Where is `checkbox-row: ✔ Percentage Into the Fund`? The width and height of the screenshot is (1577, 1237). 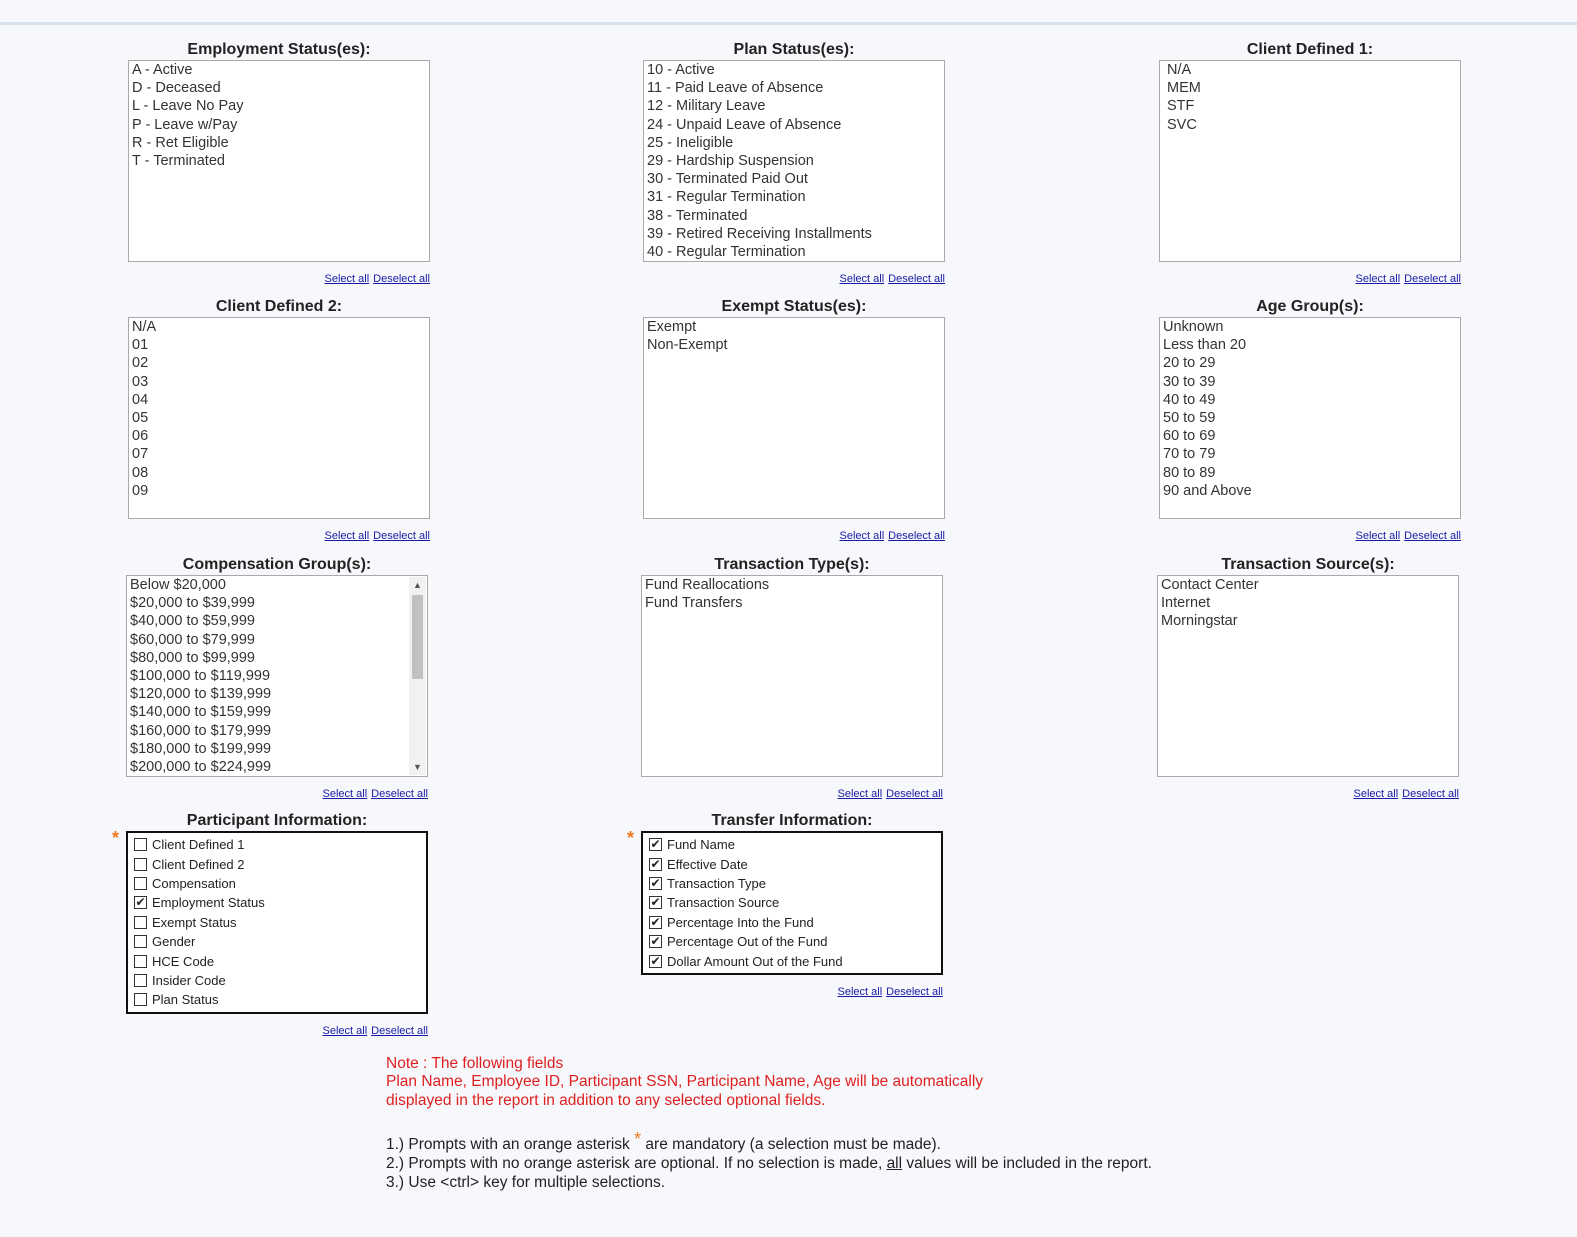
checkbox-row: ✔ Percentage Into the Fund is located at coordinates (792, 922).